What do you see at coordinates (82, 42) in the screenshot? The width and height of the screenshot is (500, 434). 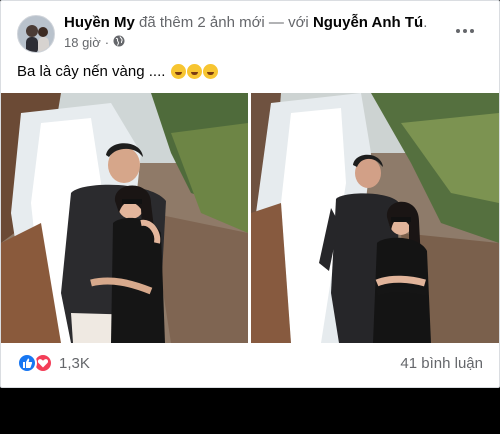 I see `post-time: 18 giờ` at bounding box center [82, 42].